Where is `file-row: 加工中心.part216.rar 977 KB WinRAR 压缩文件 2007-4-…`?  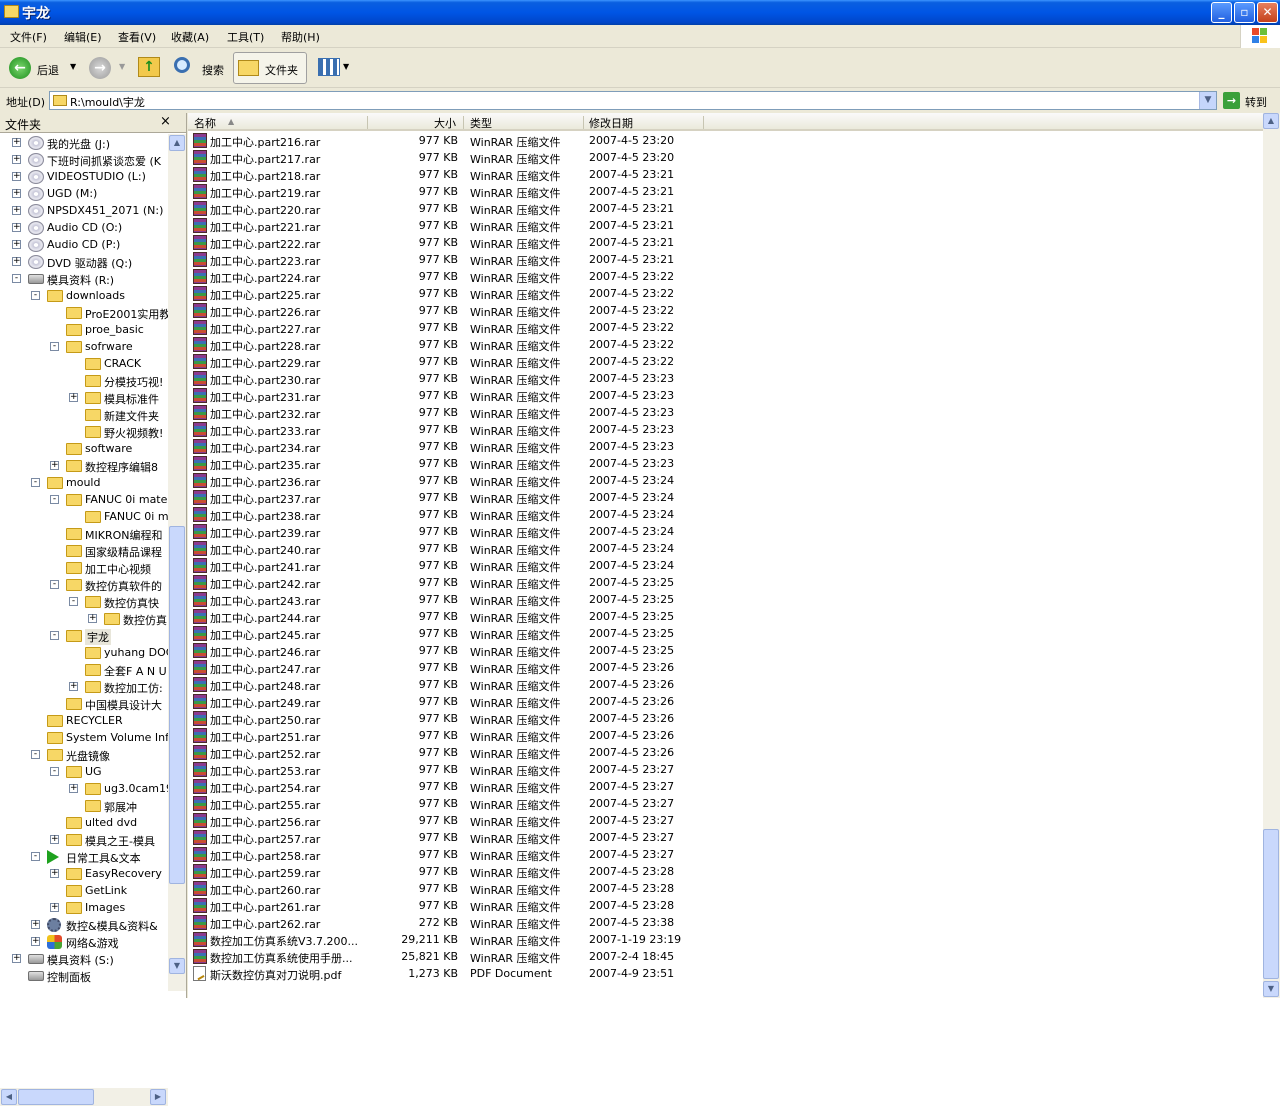
file-row: 加工中心.part216.rar 977 KB WinRAR 压缩文件 2007-4-… is located at coordinates (725, 140).